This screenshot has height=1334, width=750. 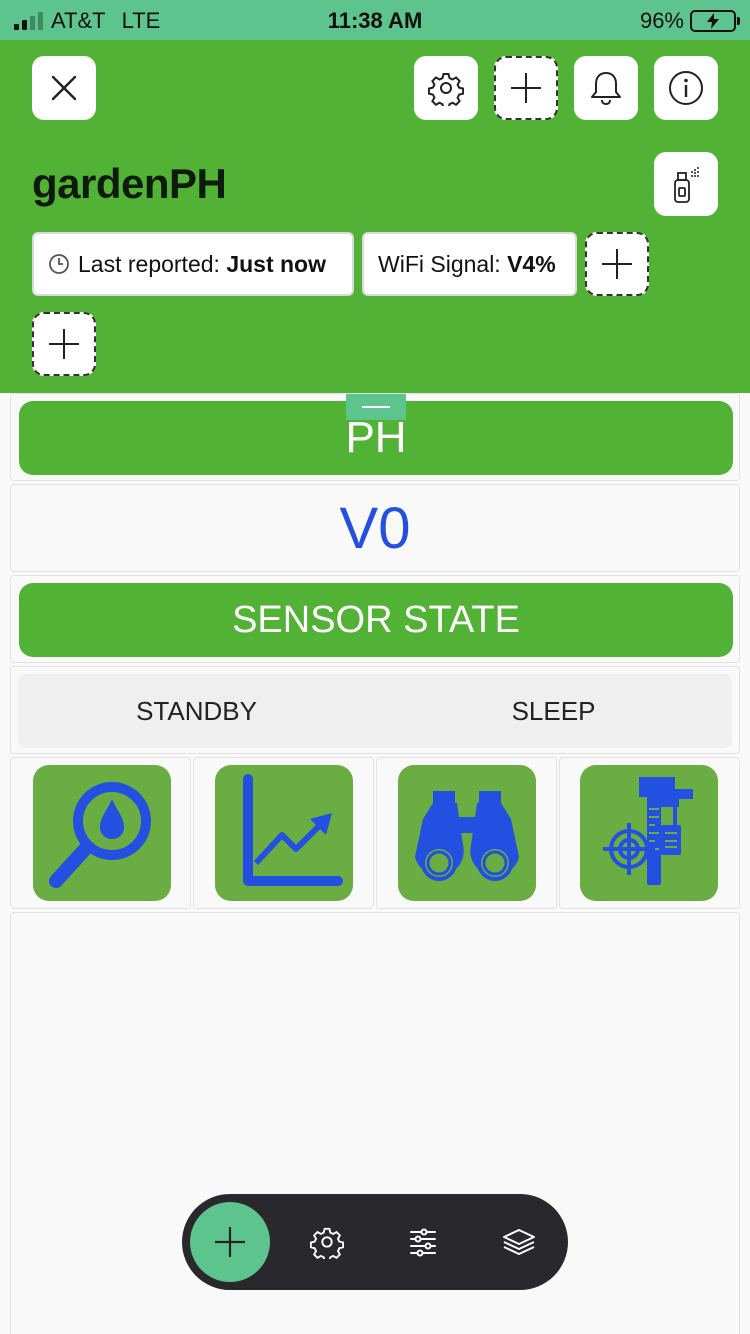 I want to click on device-type-button, so click(x=686, y=184).